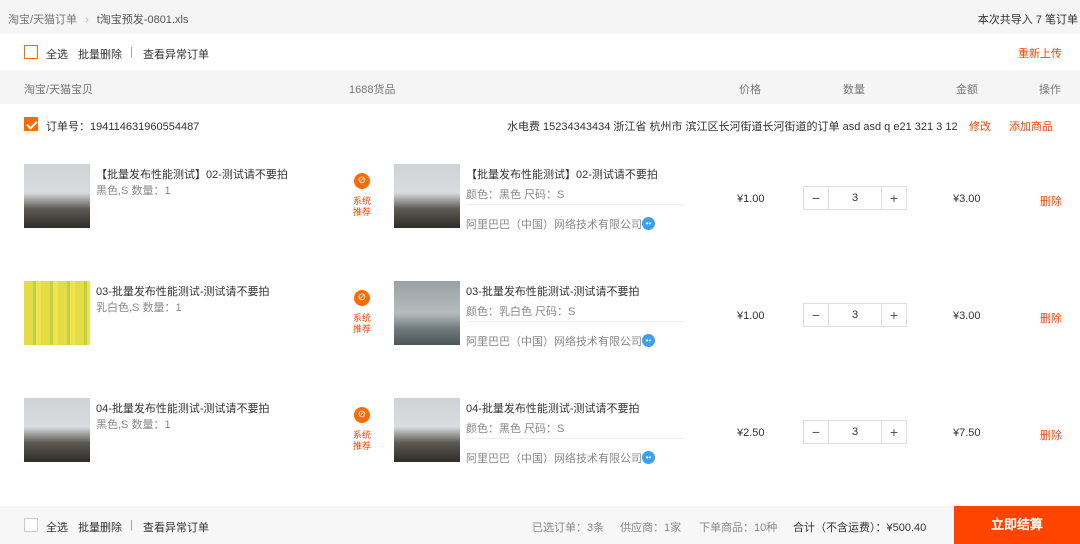 The image size is (1080, 544). Describe the element at coordinates (860, 528) in the screenshot. I see `total-amount: 合计（不含运费）：¥500.40` at that location.